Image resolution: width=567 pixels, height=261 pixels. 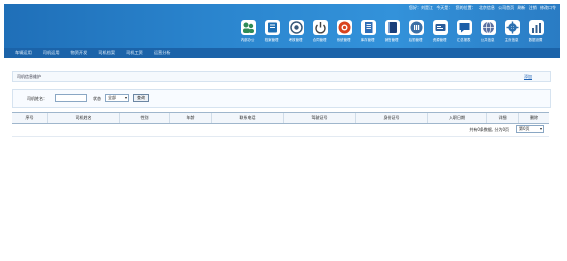 What do you see at coordinates (464, 39) in the screenshot?
I see `module-label: 汇总报表` at bounding box center [464, 39].